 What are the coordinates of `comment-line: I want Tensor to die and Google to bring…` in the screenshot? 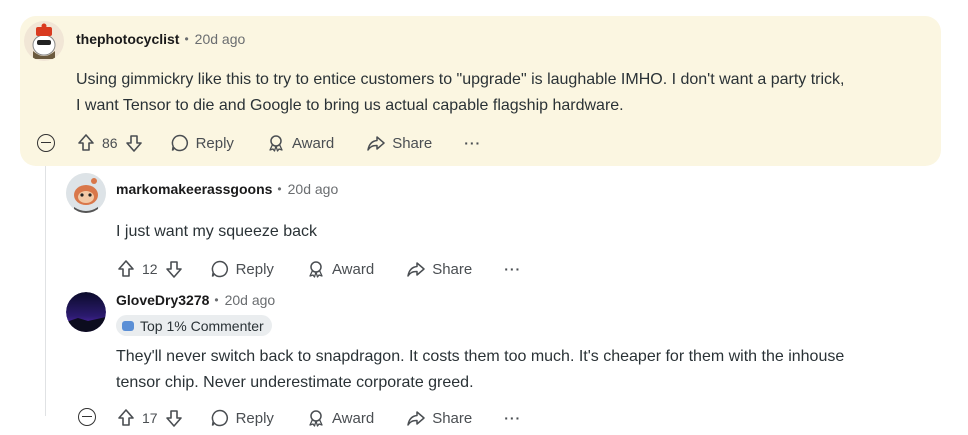 It's located at (350, 105).